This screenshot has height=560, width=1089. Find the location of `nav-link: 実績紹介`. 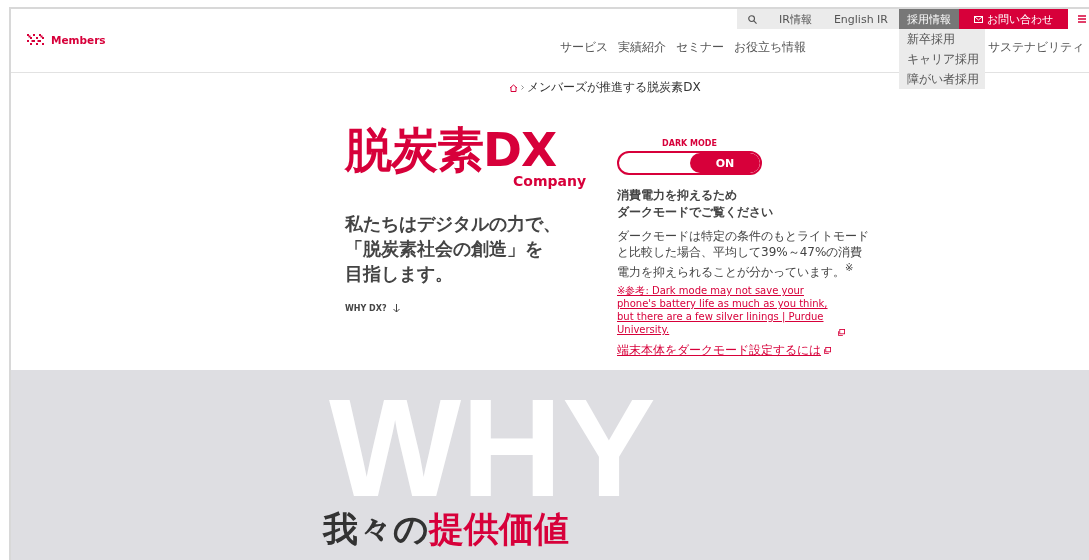

nav-link: 実績紹介 is located at coordinates (642, 47).